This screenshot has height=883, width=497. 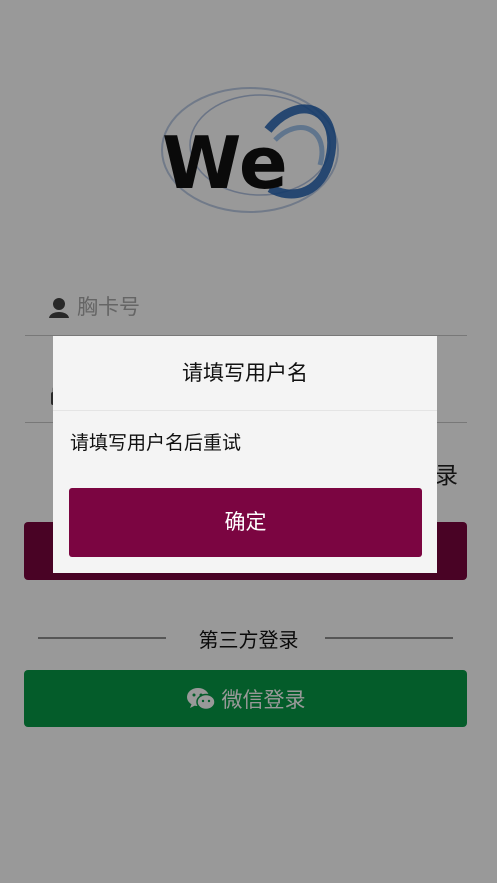 What do you see at coordinates (156, 443) in the screenshot?
I see `dialog-message: 请填写用户名后重试` at bounding box center [156, 443].